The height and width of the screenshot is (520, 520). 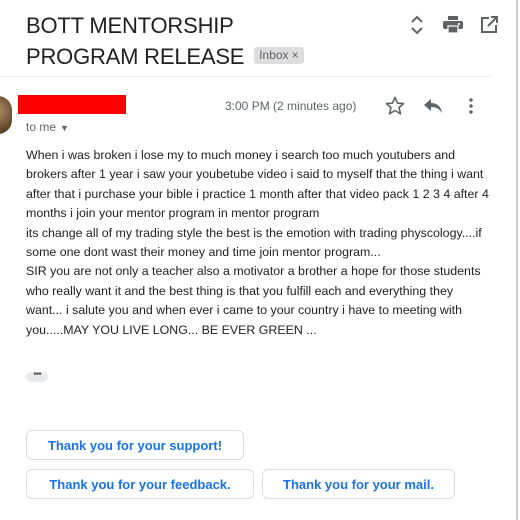 I want to click on star-icon, so click(x=395, y=106).